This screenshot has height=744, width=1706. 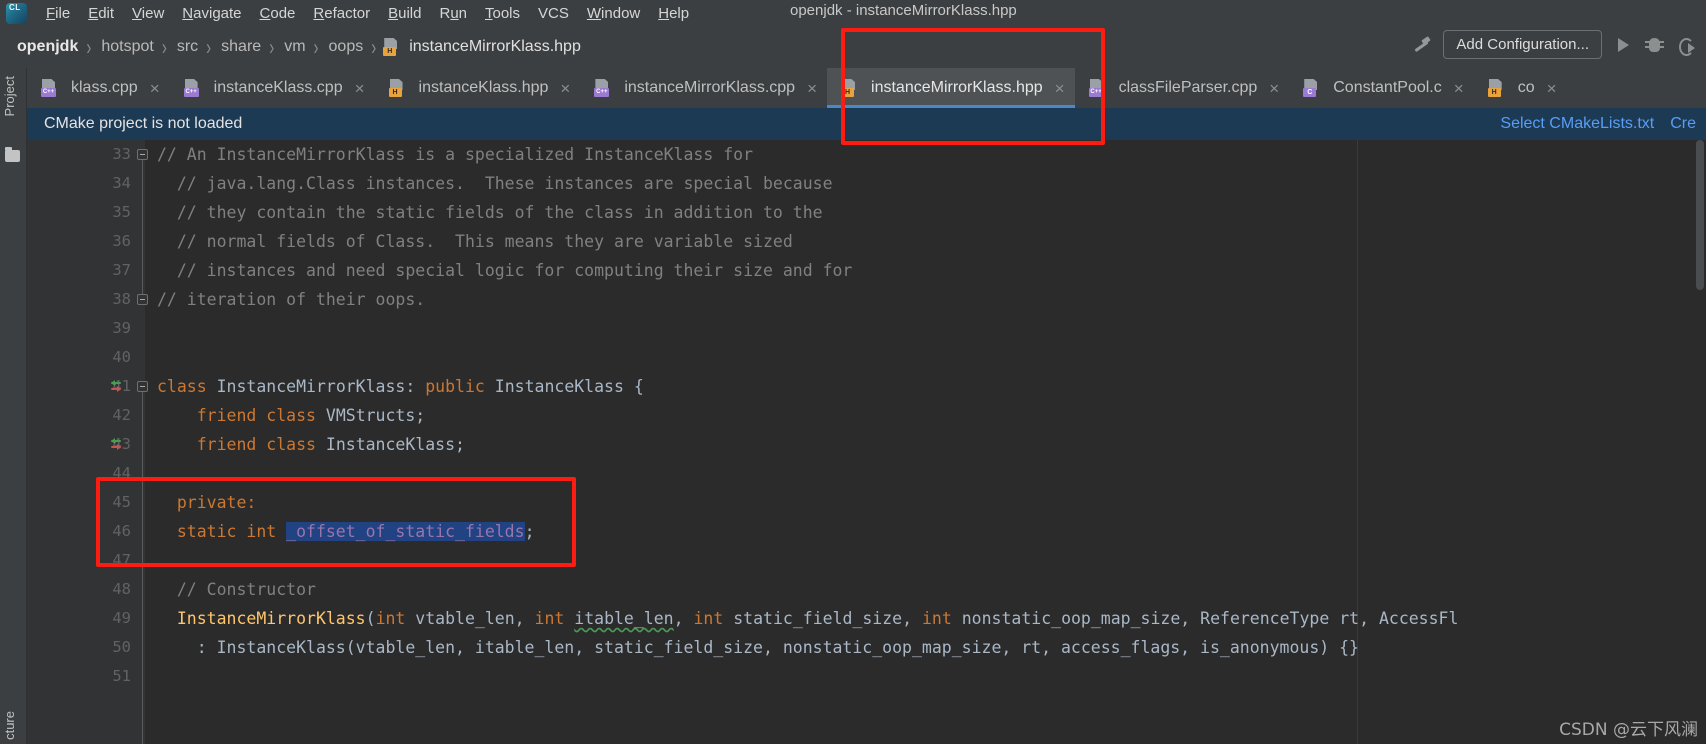 I want to click on menu-item-refactor: Refactor, so click(x=341, y=13).